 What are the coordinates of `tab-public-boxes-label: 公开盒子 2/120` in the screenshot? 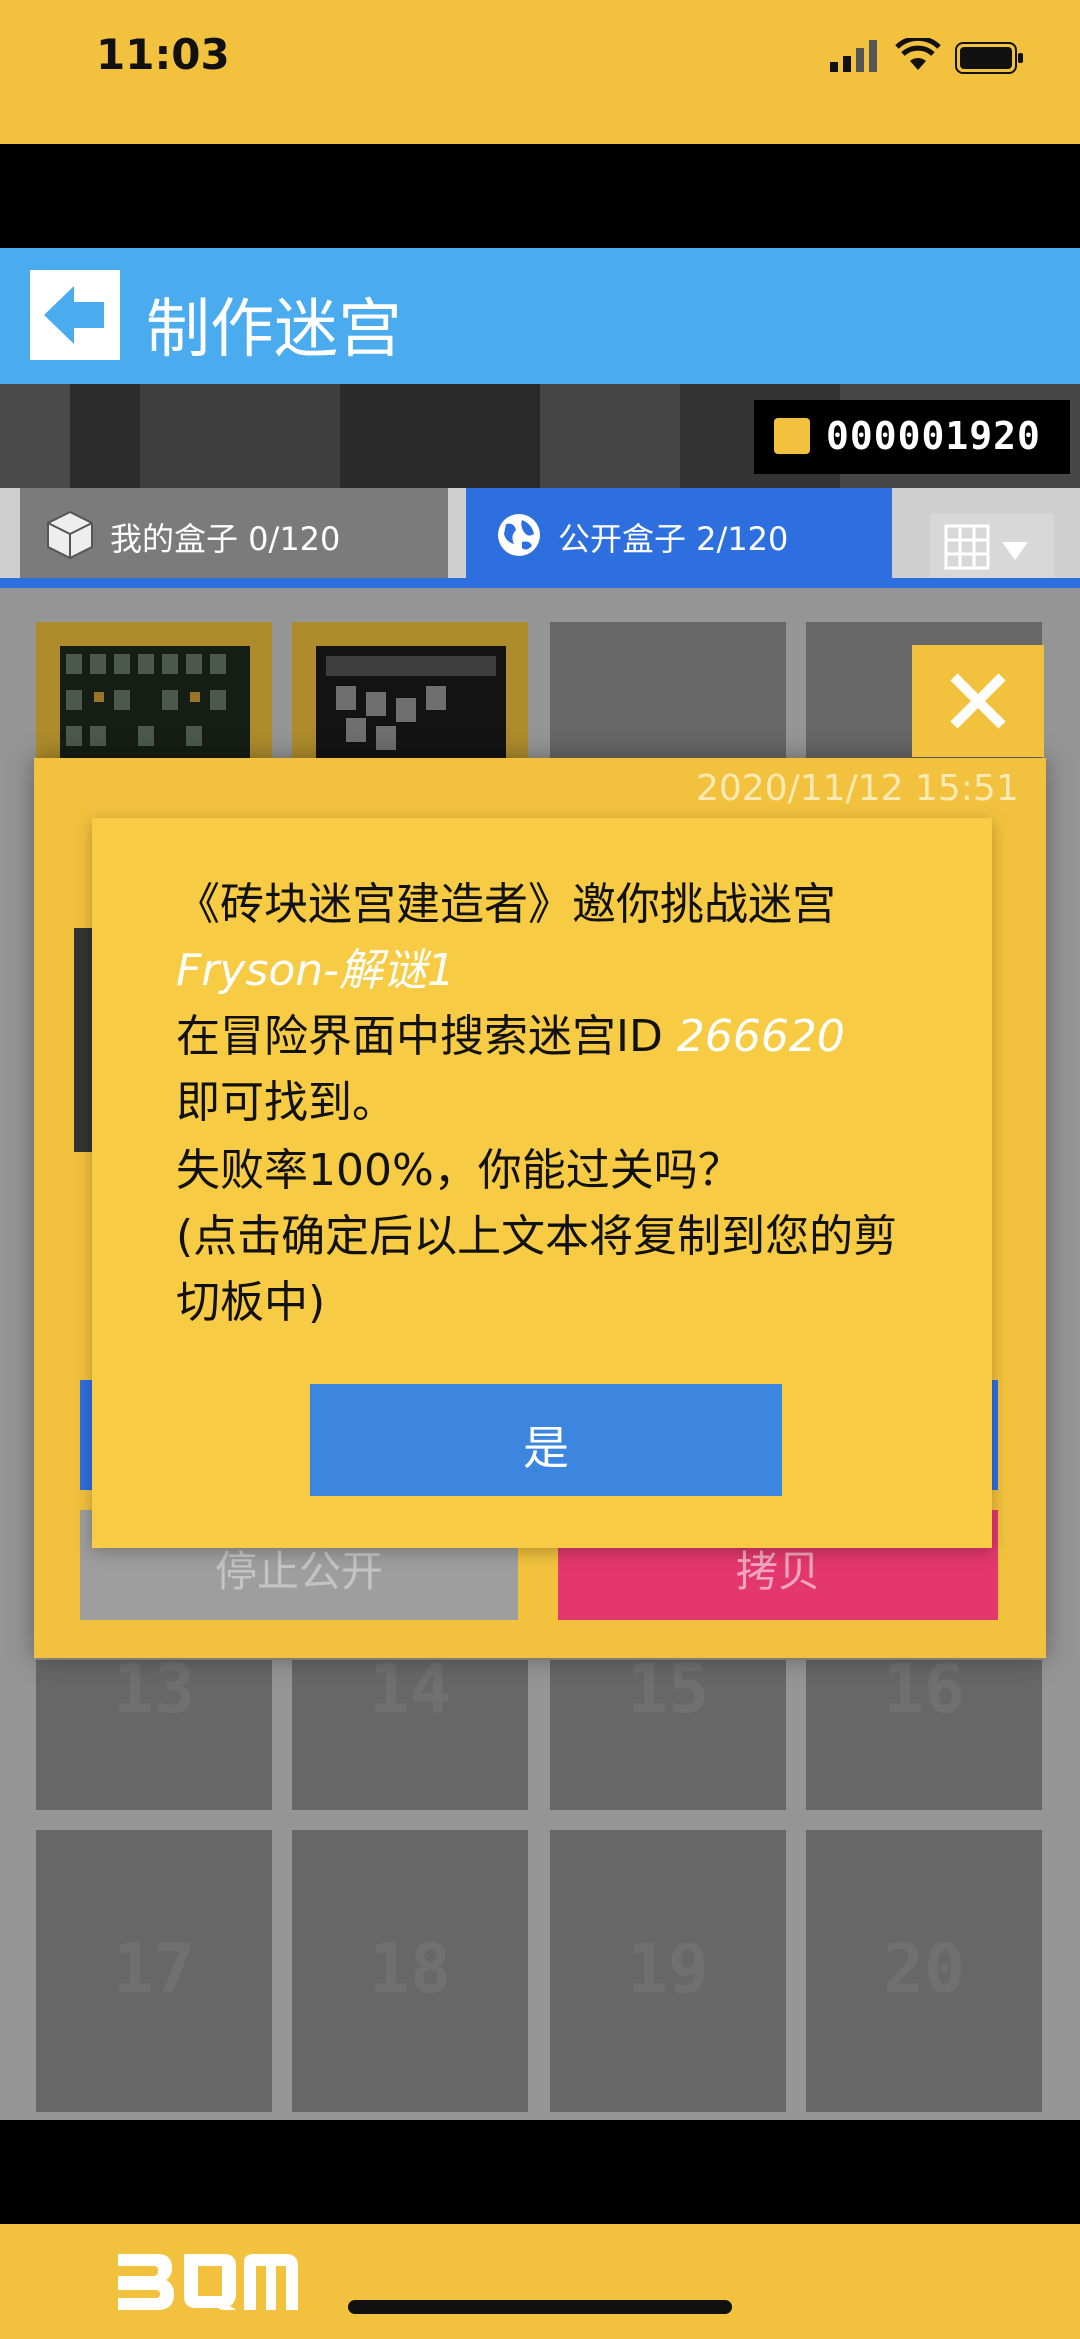 It's located at (673, 539).